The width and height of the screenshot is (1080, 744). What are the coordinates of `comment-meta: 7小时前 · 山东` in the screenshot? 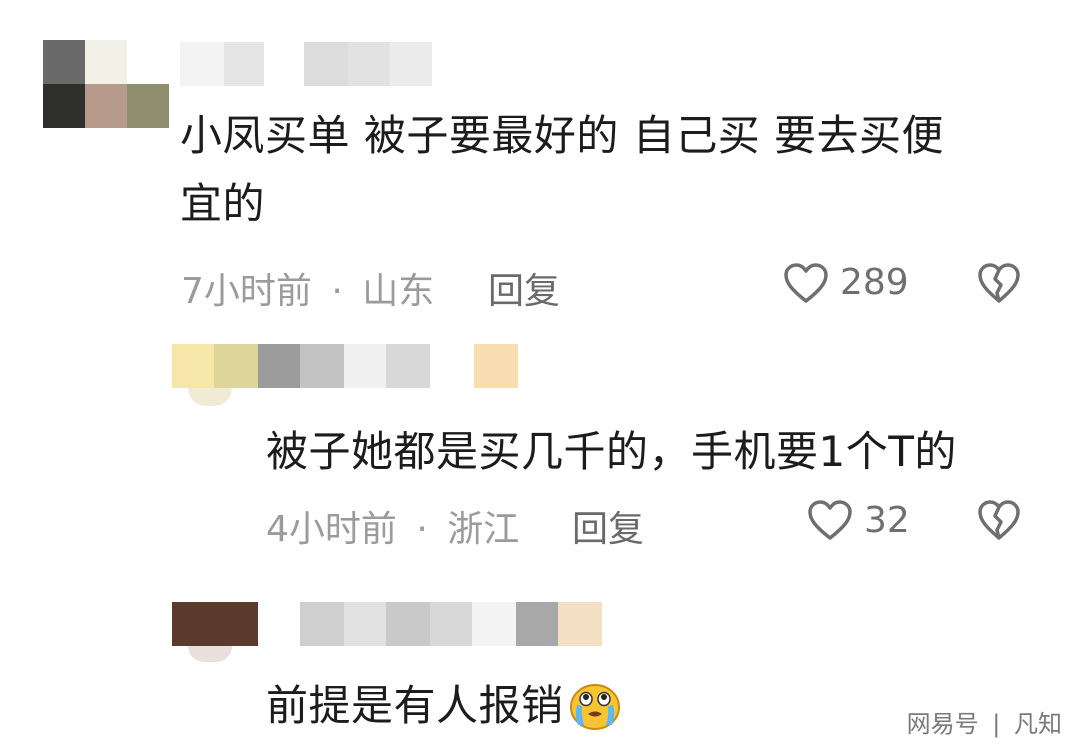 It's located at (307, 288).